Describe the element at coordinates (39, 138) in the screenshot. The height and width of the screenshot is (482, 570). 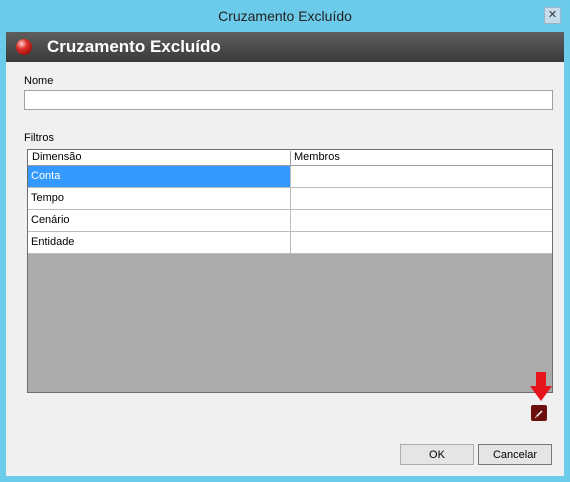
I see `filters-label: Filtros` at that location.